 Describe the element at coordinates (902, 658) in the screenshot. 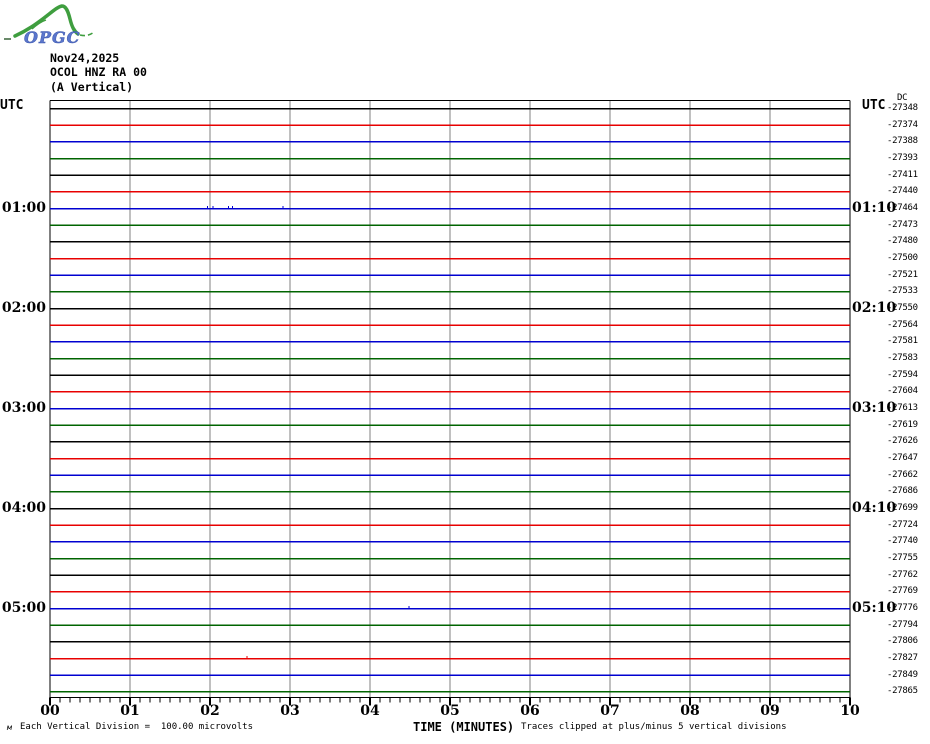

I see `dc-offset-value: -27827` at that location.